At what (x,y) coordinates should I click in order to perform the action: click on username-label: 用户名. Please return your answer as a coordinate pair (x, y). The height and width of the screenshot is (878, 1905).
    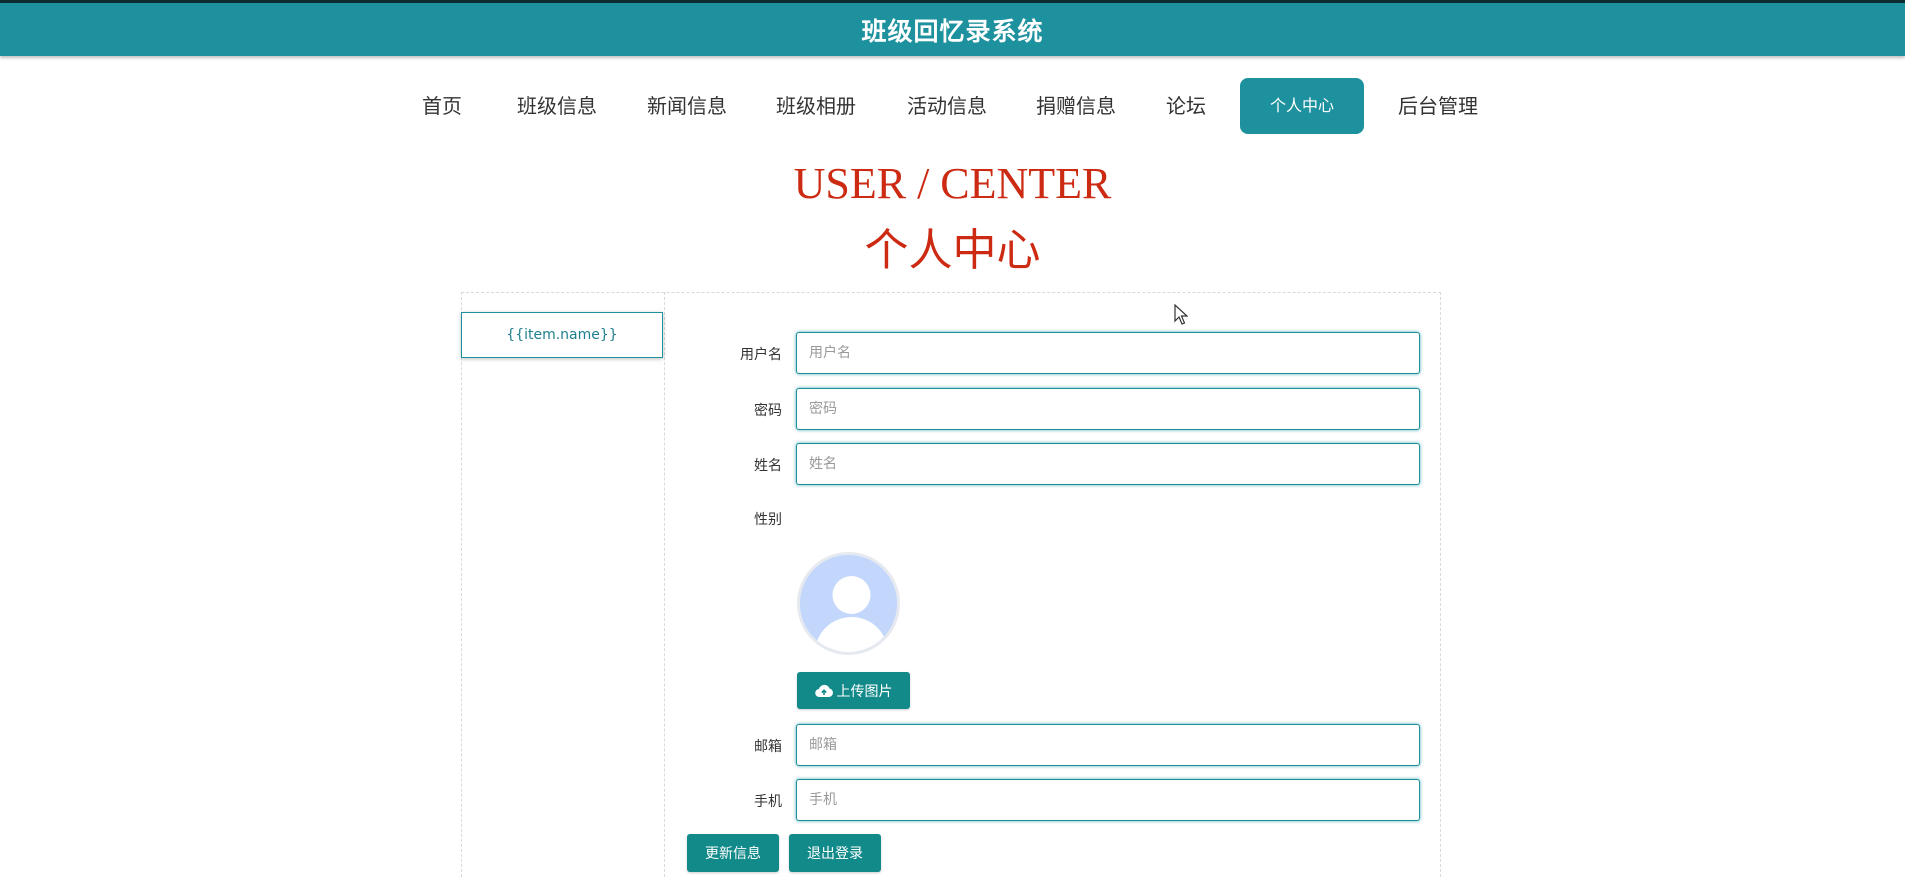
    Looking at the image, I should click on (761, 355).